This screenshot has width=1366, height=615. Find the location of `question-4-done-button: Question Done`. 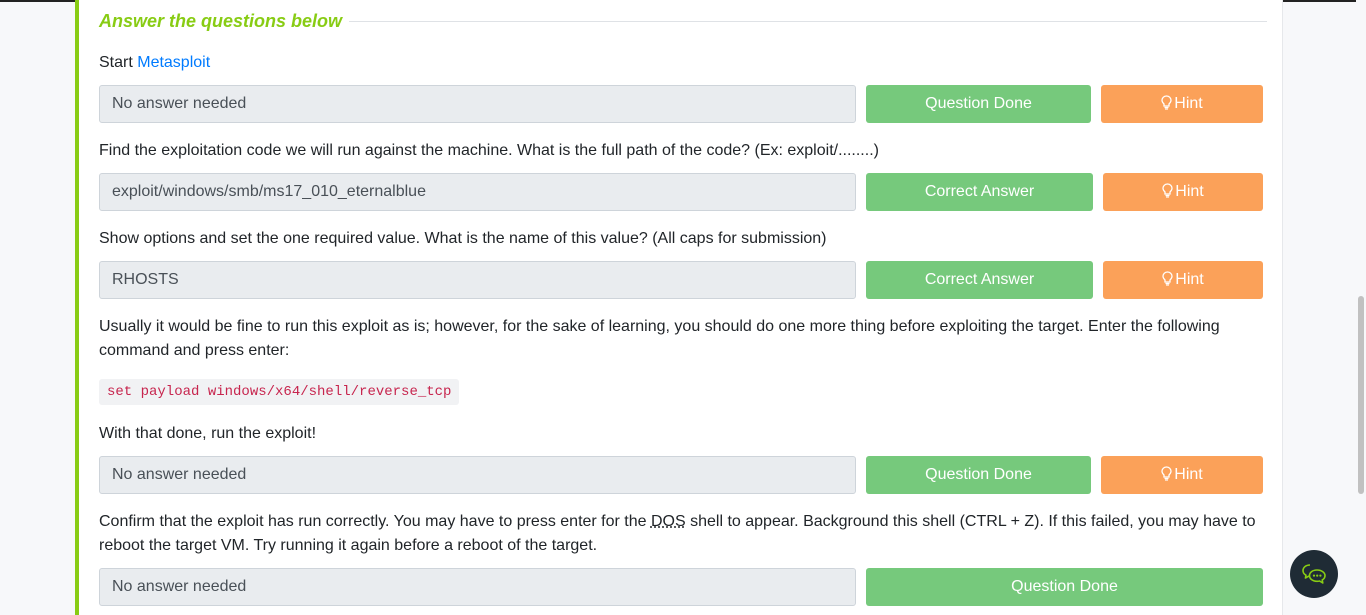

question-4-done-button: Question Done is located at coordinates (978, 475).